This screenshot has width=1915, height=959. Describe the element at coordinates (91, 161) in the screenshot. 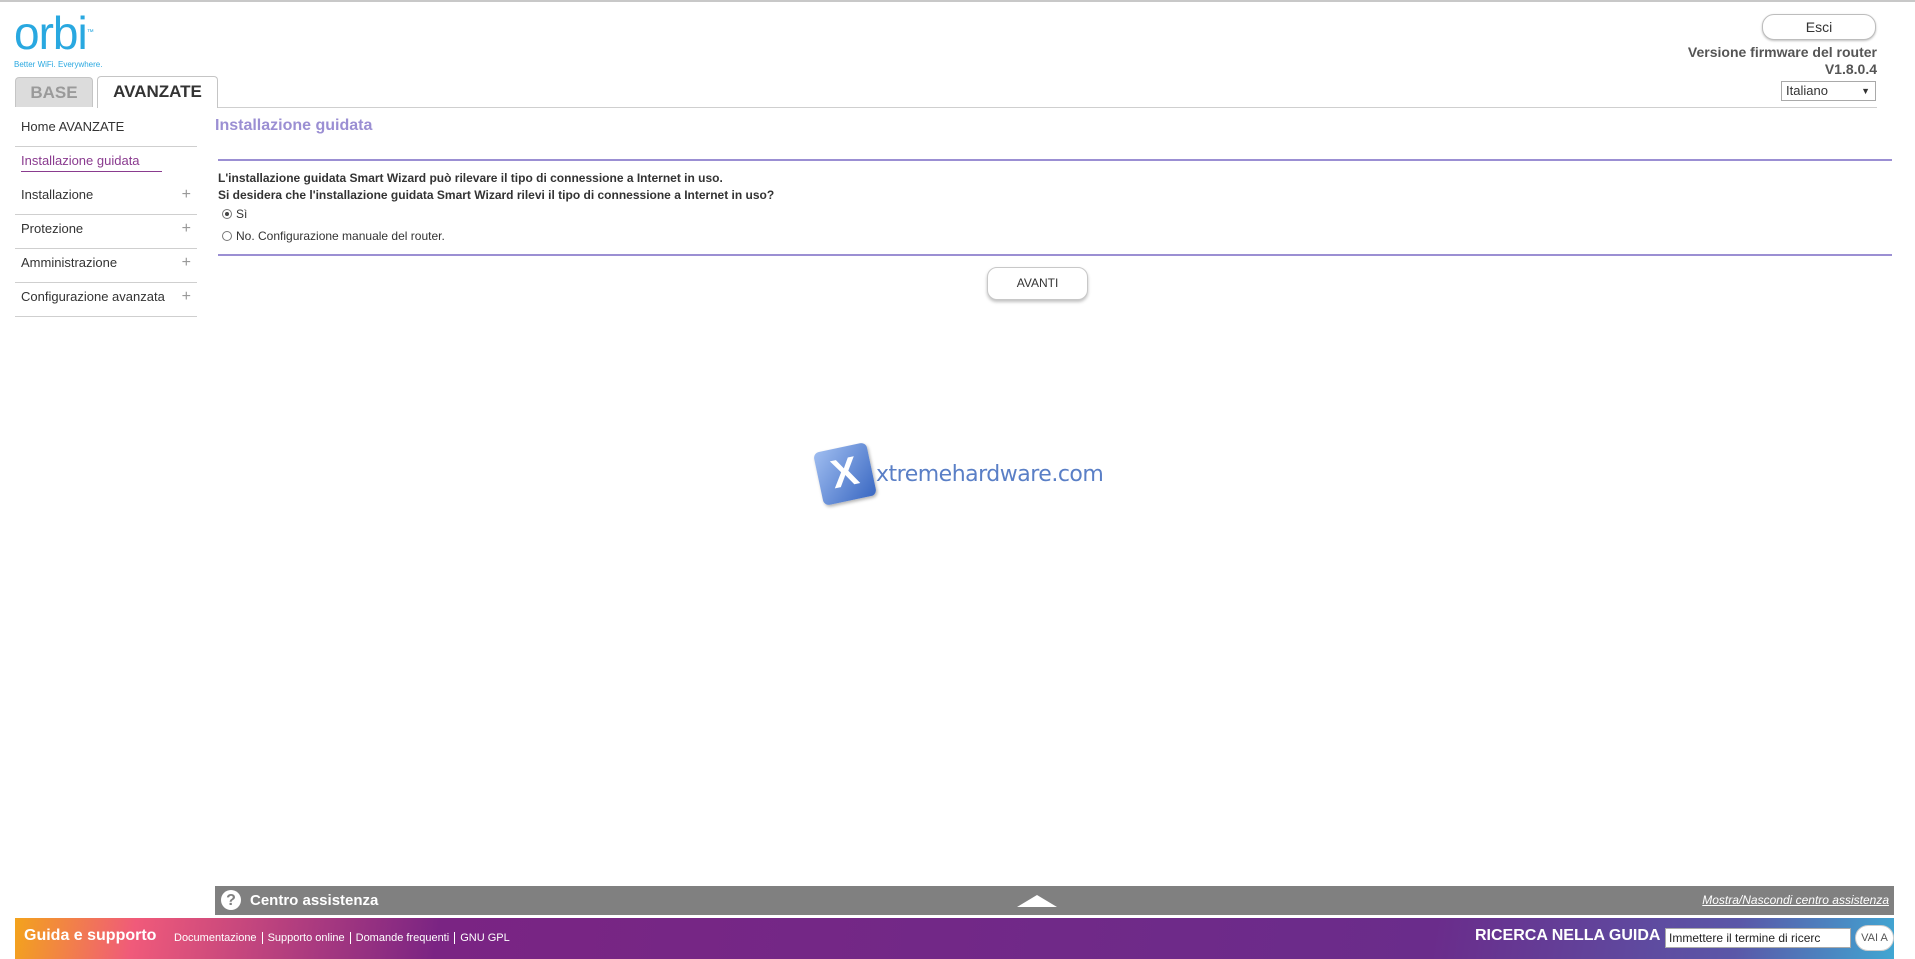

I see `sidebar-item-label: Installazione guidata` at that location.